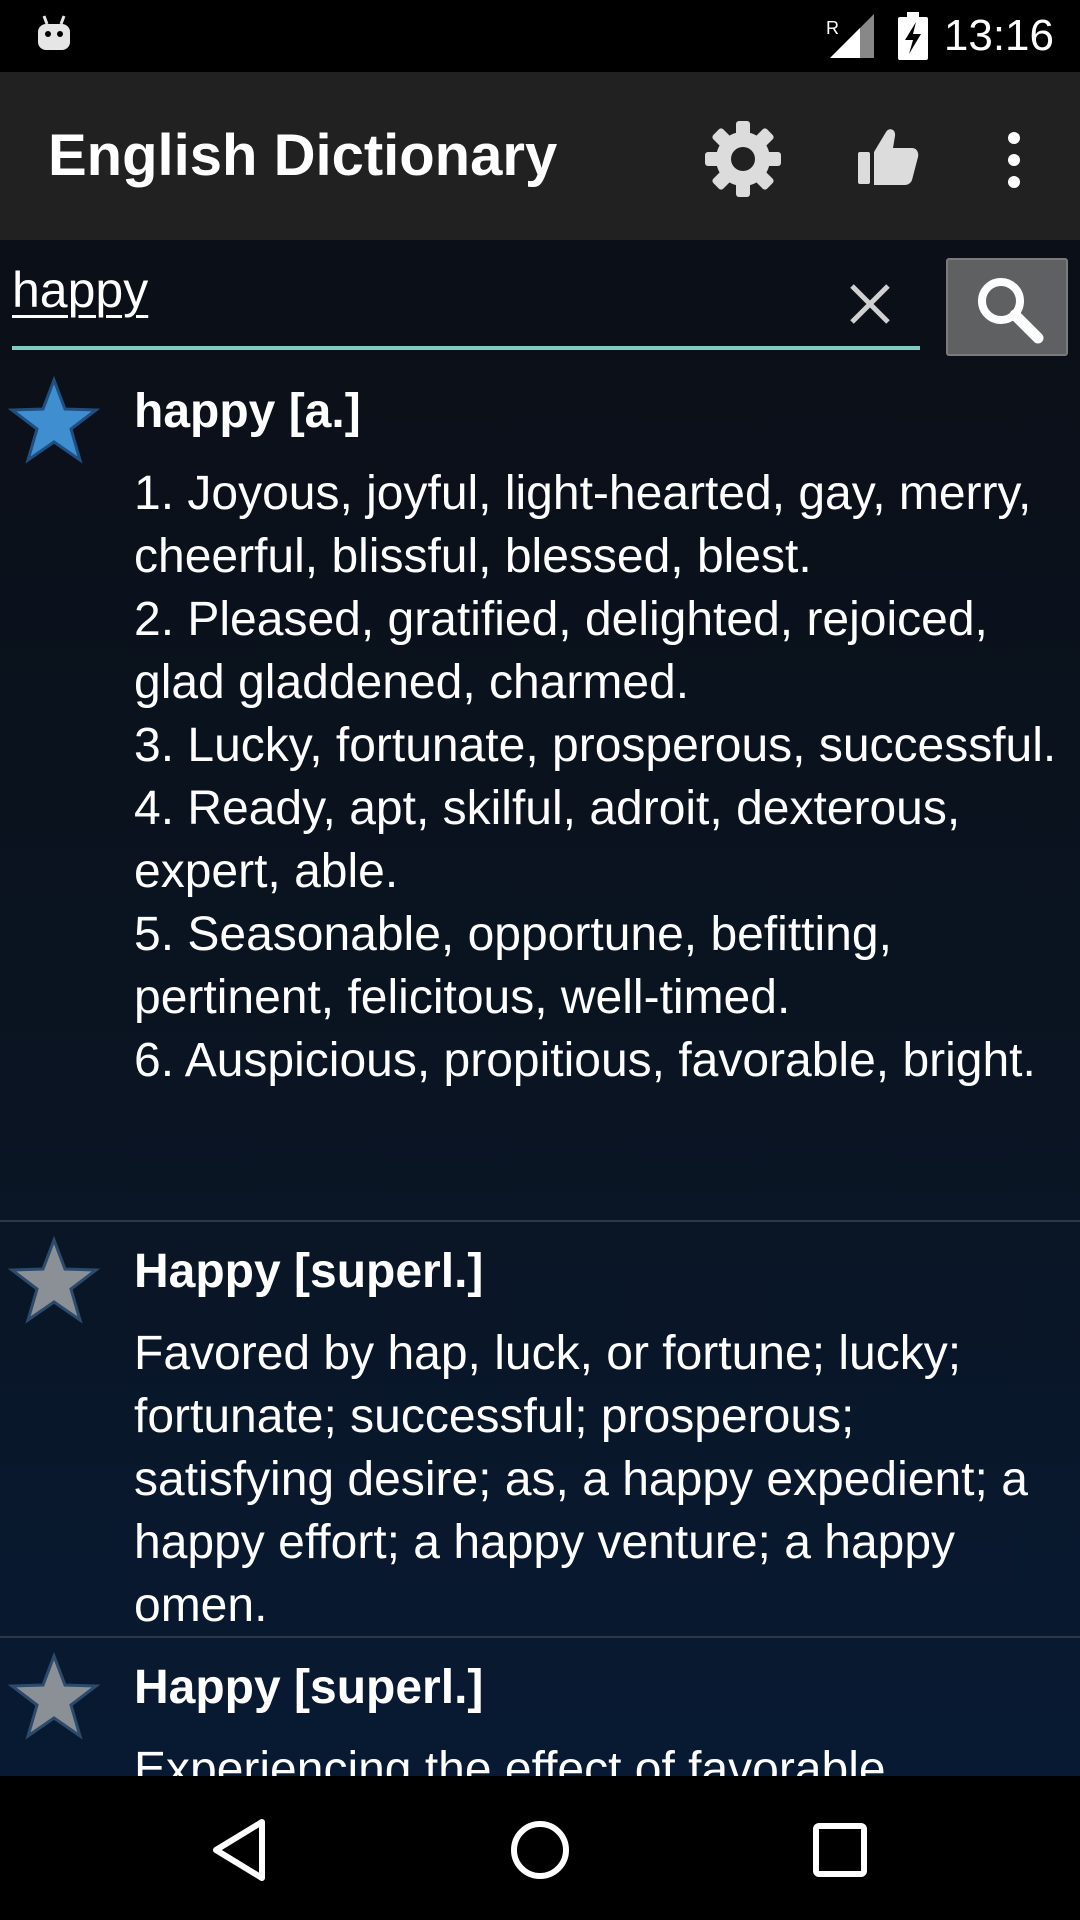  What do you see at coordinates (840, 1850) in the screenshot?
I see `recents-icon` at bounding box center [840, 1850].